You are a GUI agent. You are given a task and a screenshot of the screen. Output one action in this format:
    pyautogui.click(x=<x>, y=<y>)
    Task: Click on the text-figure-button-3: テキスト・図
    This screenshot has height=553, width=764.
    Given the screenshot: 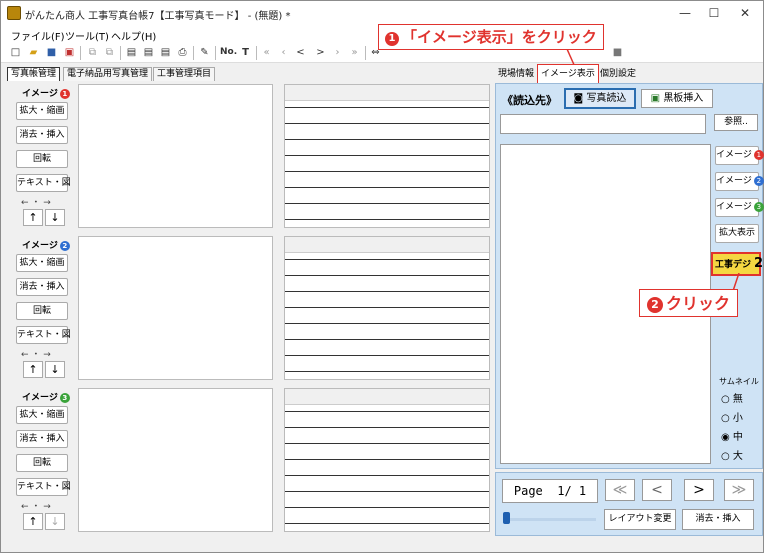 What is the action you would take?
    pyautogui.click(x=43, y=487)
    